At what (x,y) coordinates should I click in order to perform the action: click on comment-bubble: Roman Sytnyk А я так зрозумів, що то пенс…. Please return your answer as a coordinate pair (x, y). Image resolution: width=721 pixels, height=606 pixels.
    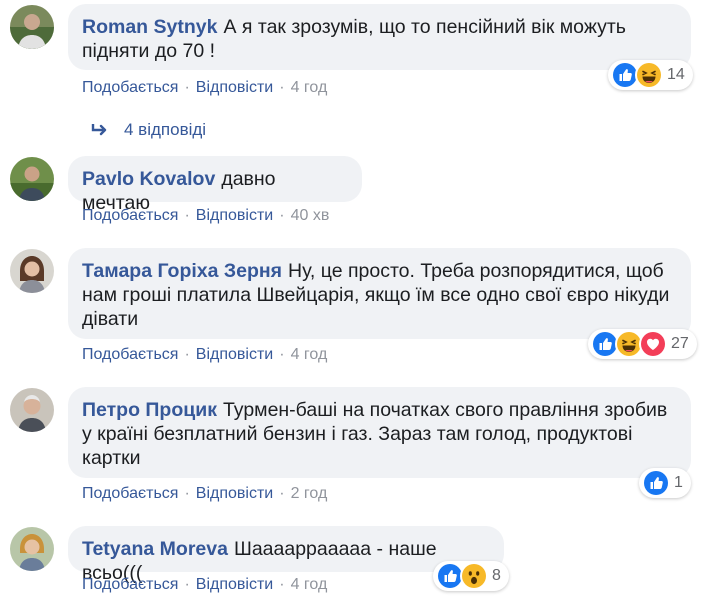
    Looking at the image, I should click on (379, 37).